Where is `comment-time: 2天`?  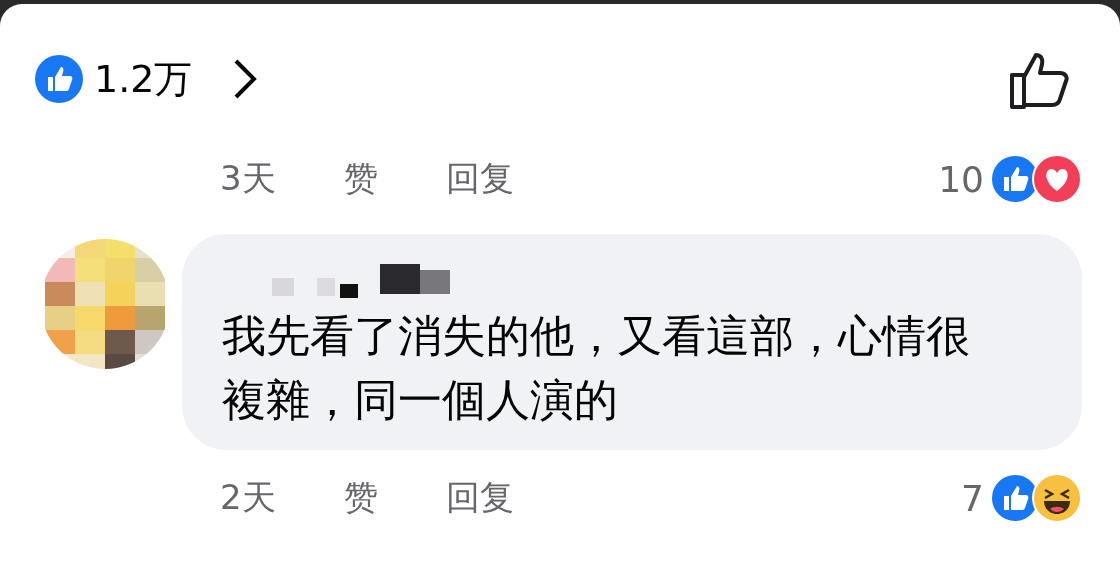
comment-time: 2天 is located at coordinates (248, 497).